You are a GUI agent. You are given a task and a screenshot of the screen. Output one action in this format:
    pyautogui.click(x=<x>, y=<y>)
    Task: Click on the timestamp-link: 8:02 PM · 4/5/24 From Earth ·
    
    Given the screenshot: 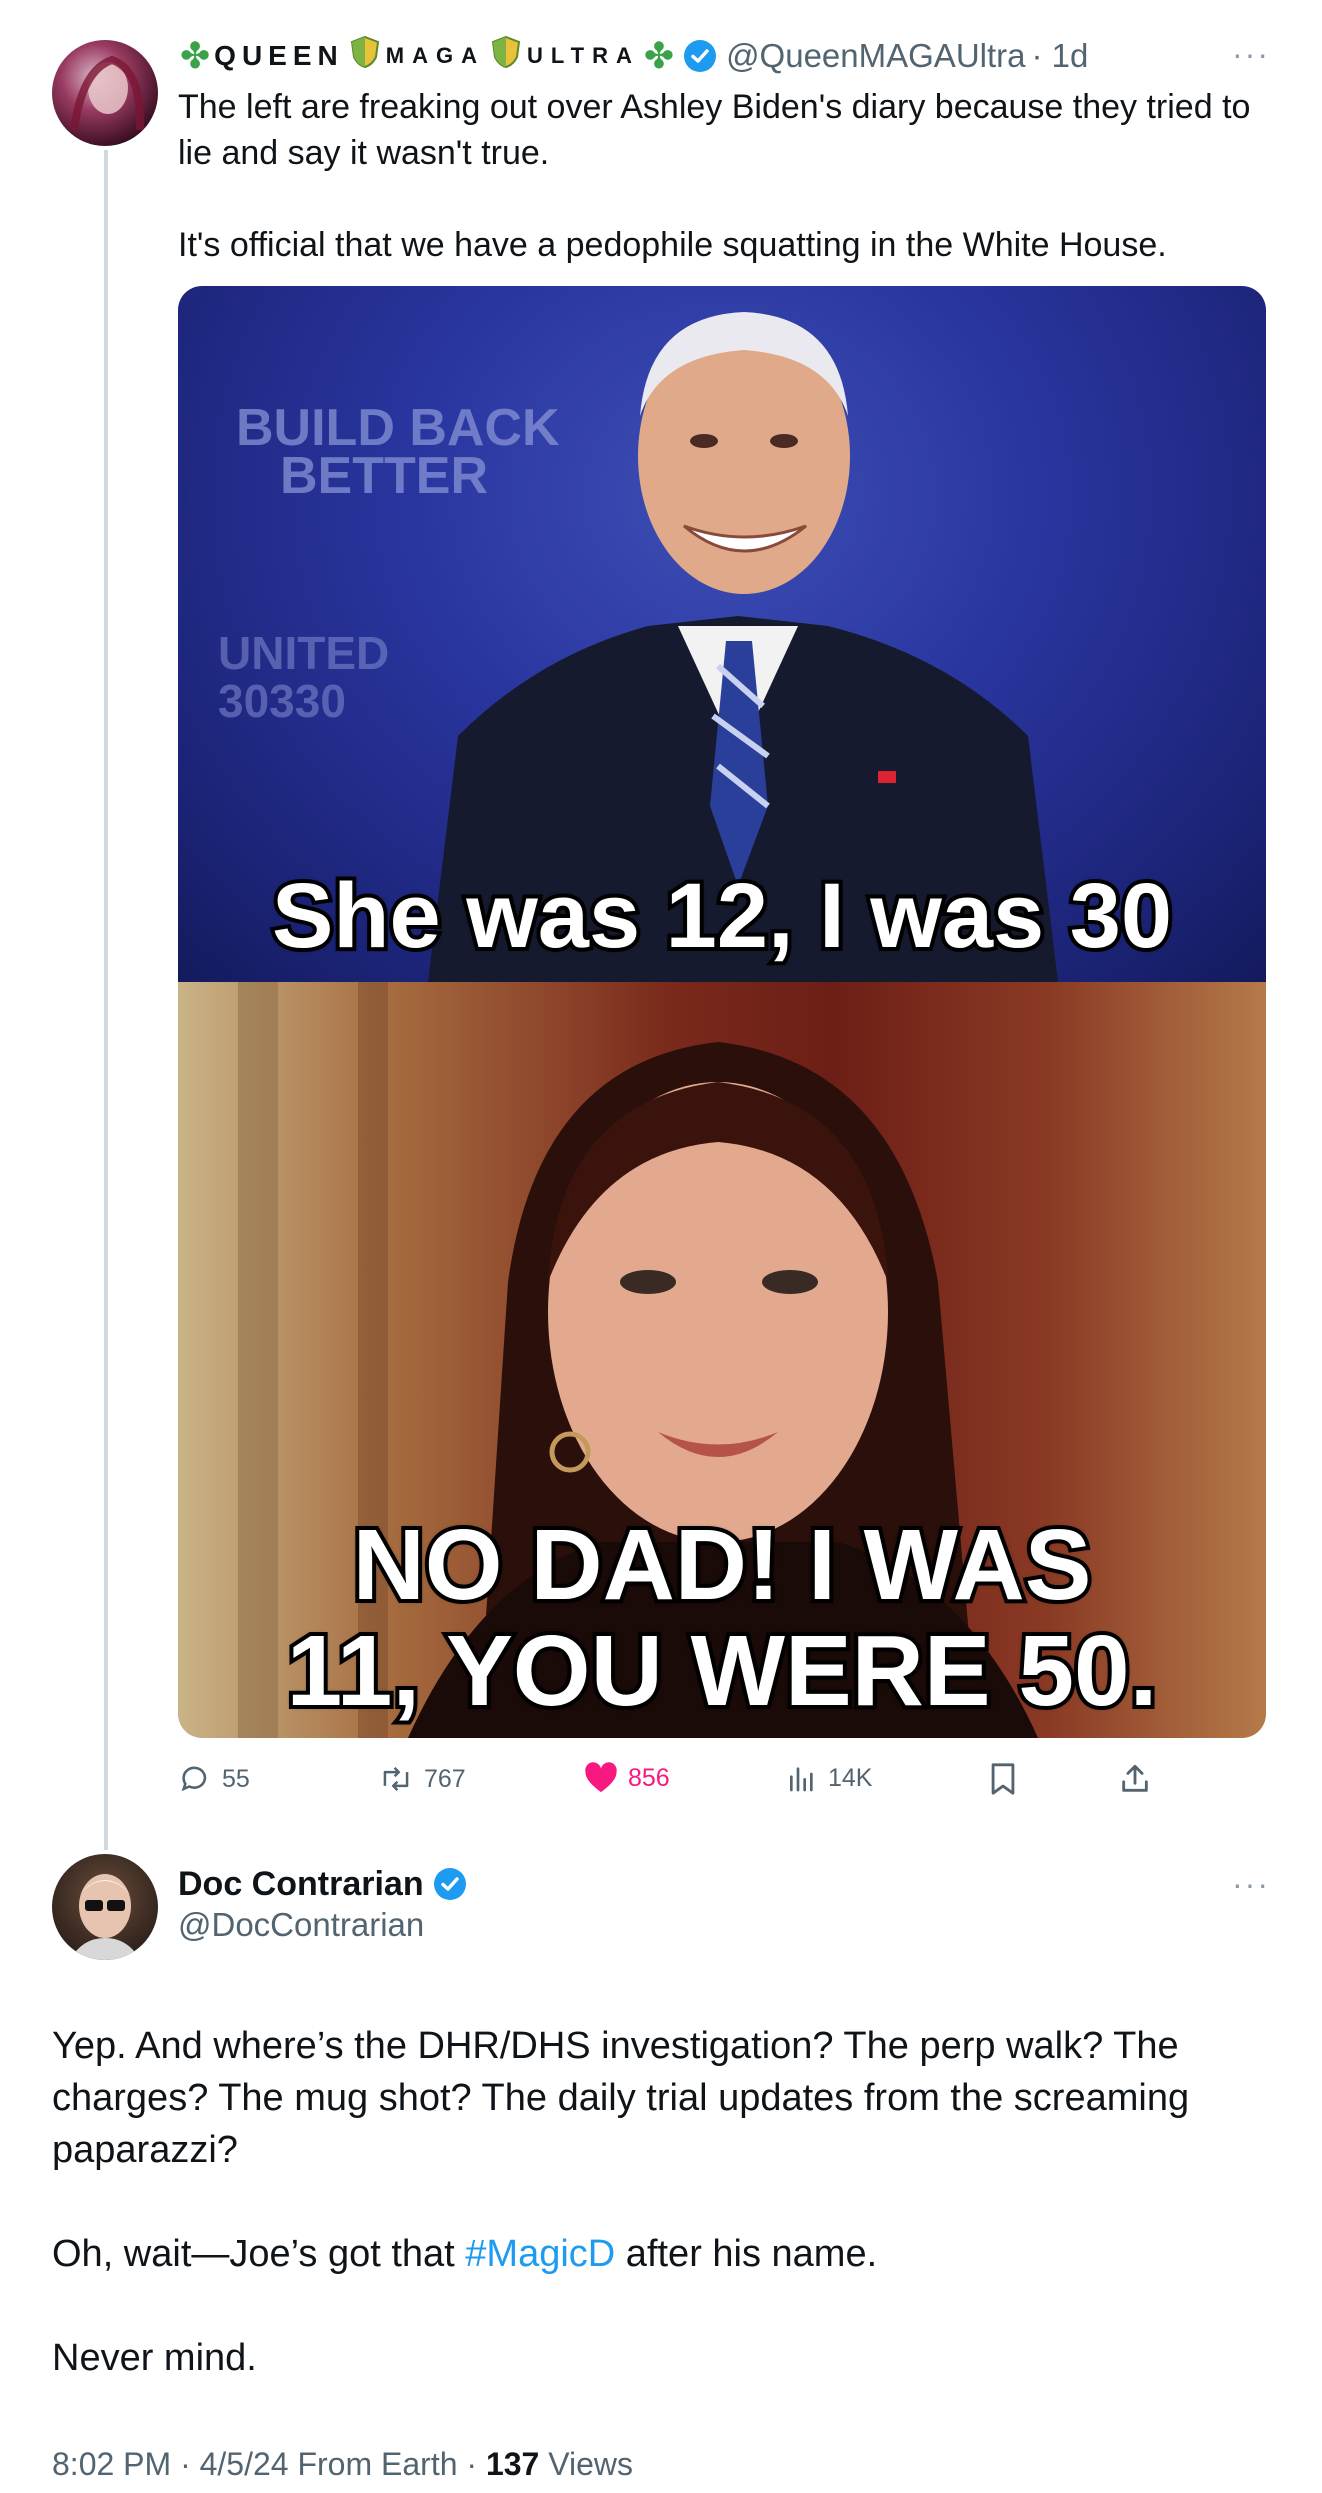 What is the action you would take?
    pyautogui.click(x=269, y=2464)
    